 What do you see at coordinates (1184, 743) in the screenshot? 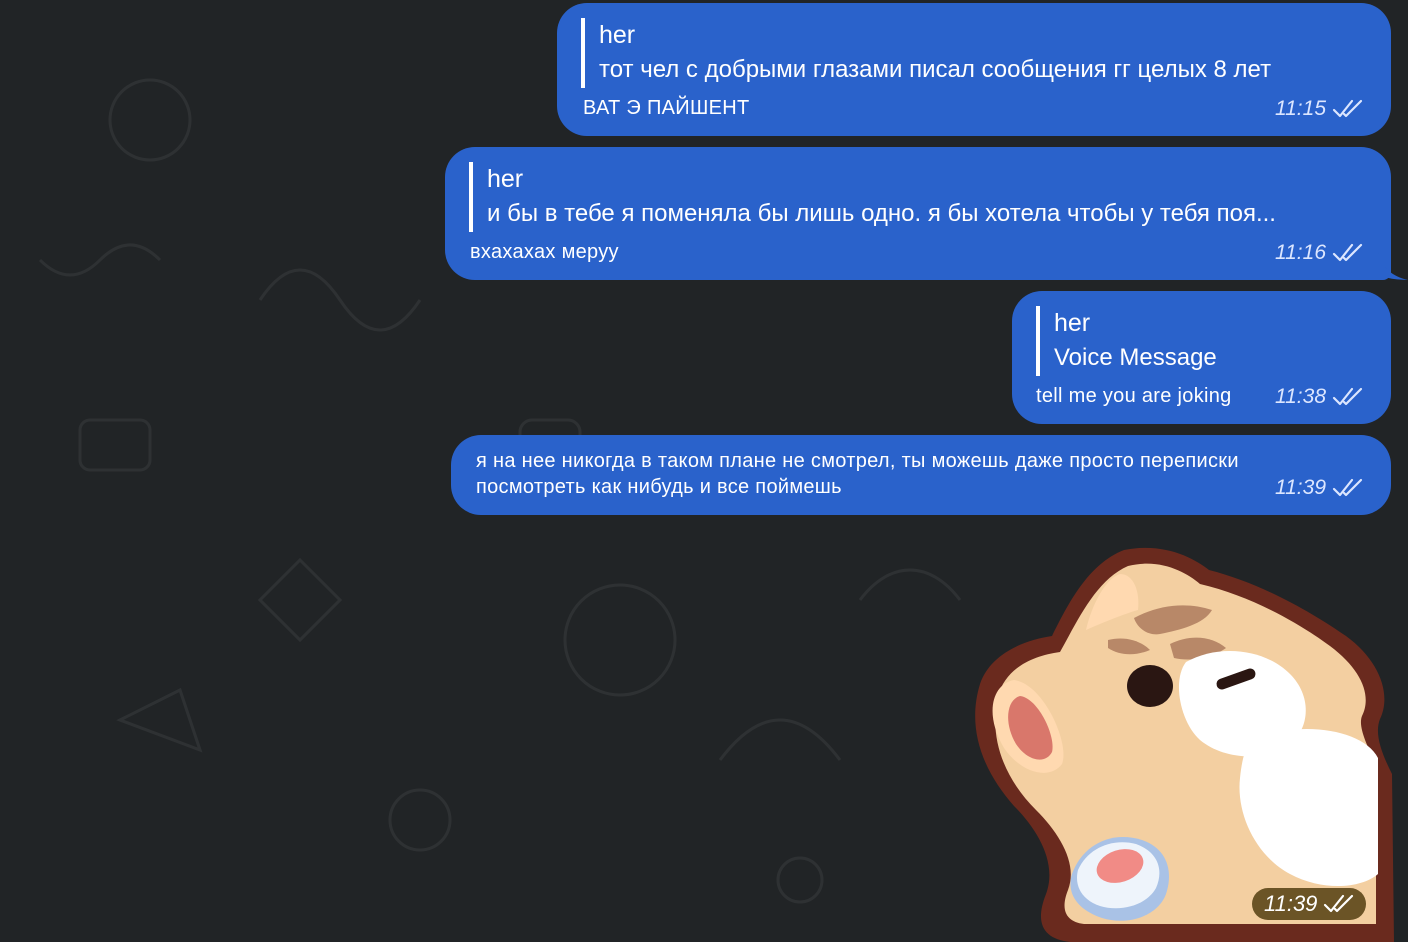
I see `cat-sticker-icon` at bounding box center [1184, 743].